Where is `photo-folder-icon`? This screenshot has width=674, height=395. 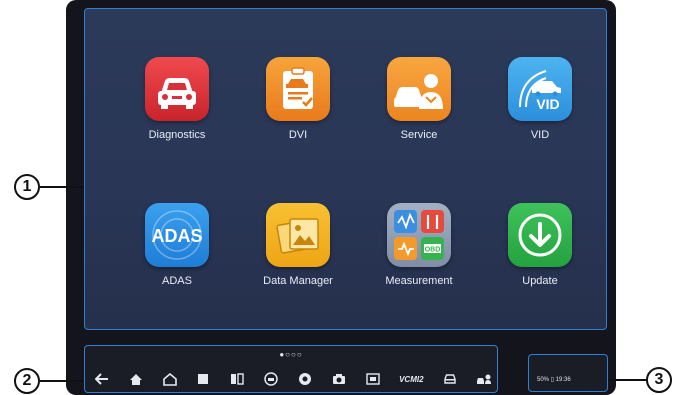
photo-folder-icon is located at coordinates (298, 235).